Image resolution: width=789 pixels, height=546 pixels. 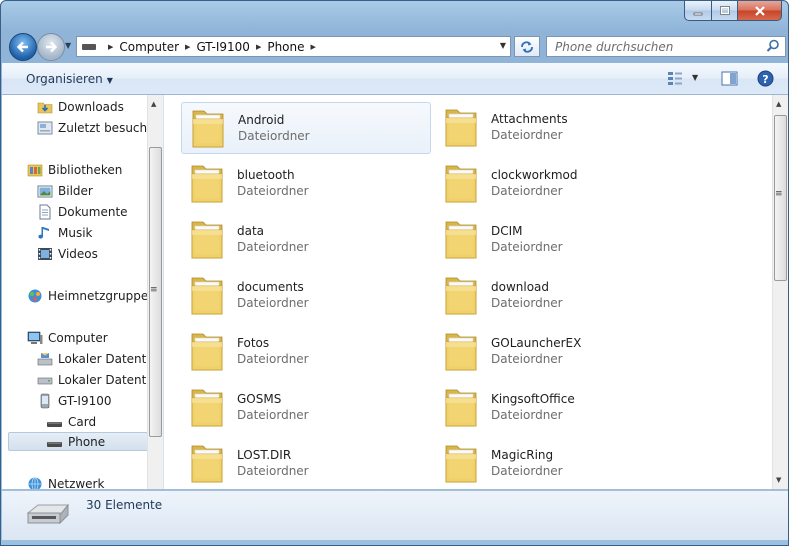 I want to click on folder-item: LOST.DIR Dateiordner, so click(x=306, y=463).